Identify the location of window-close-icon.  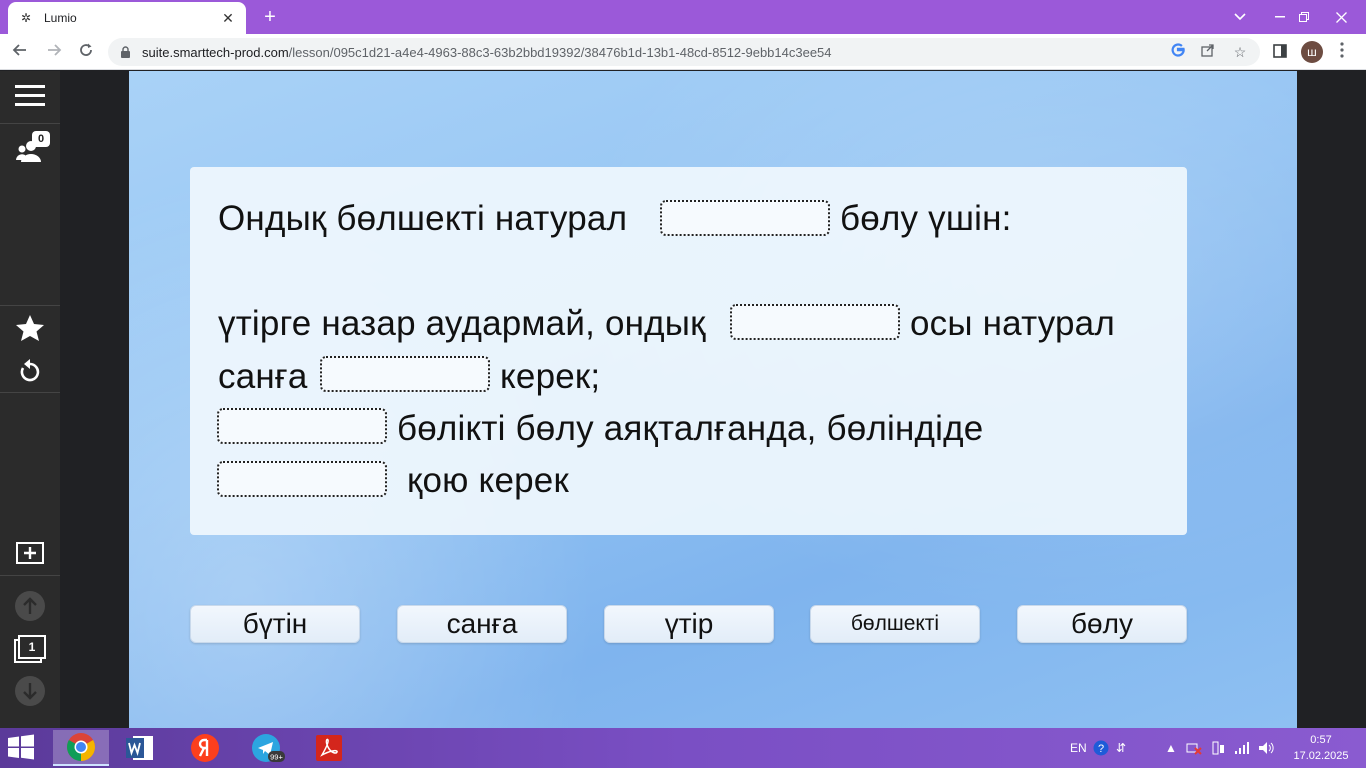
(1341, 17).